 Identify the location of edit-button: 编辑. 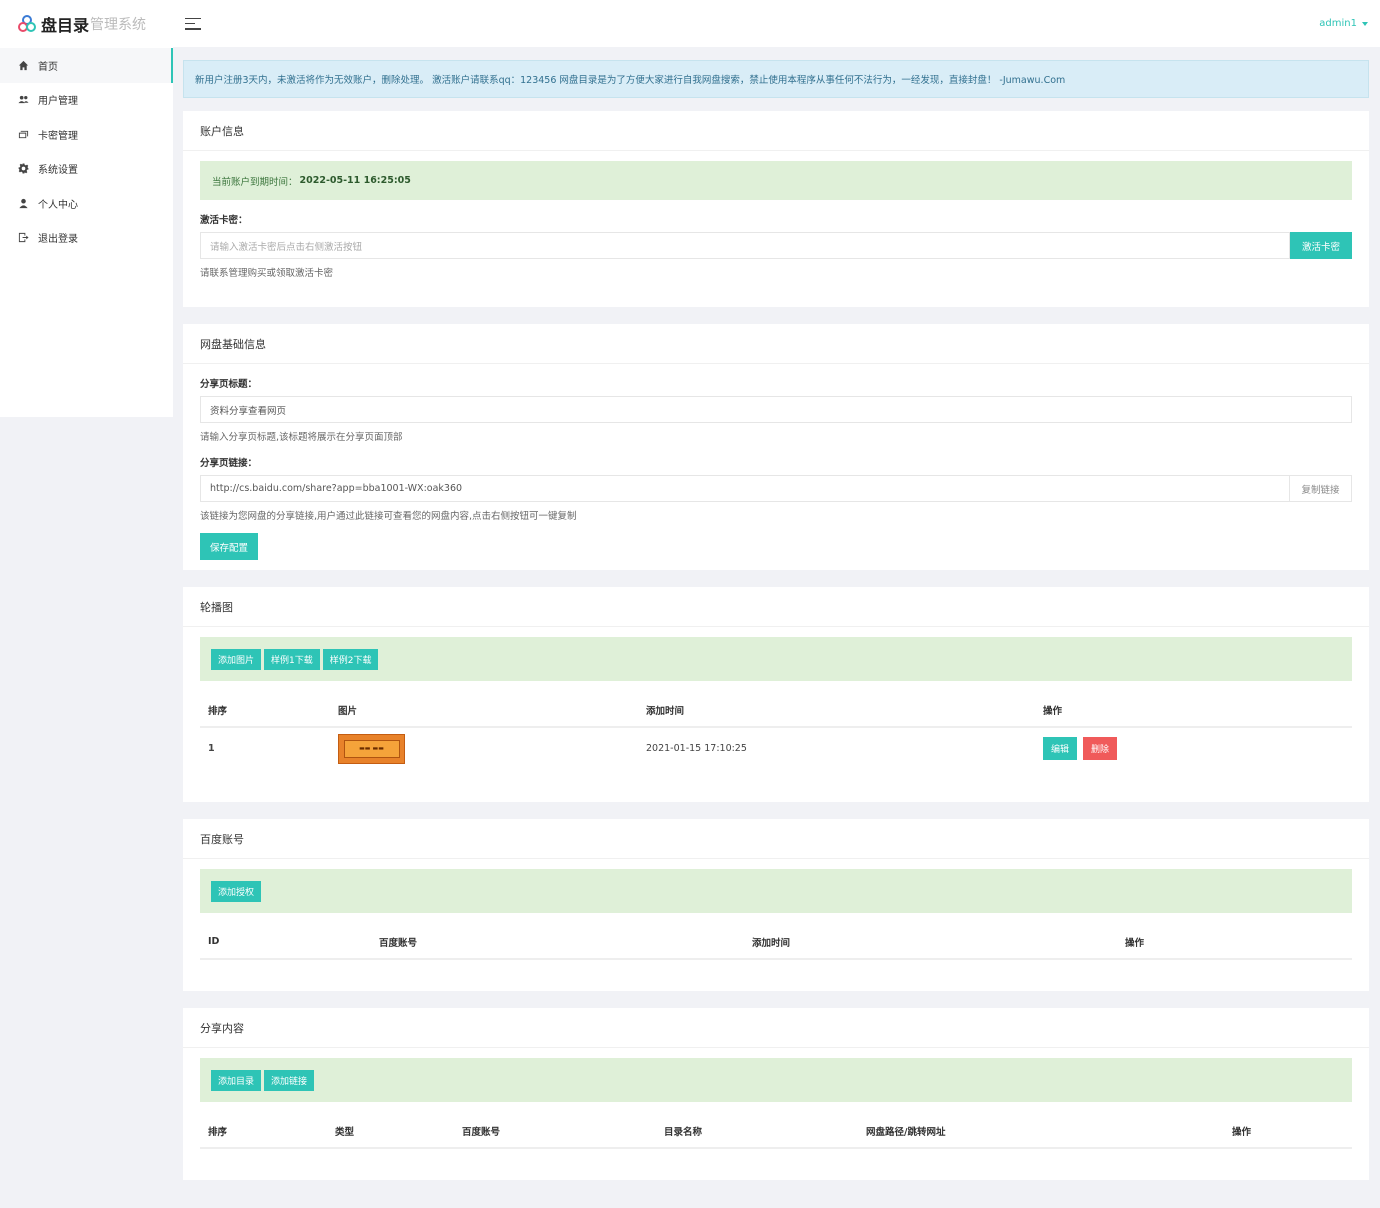
(1060, 748).